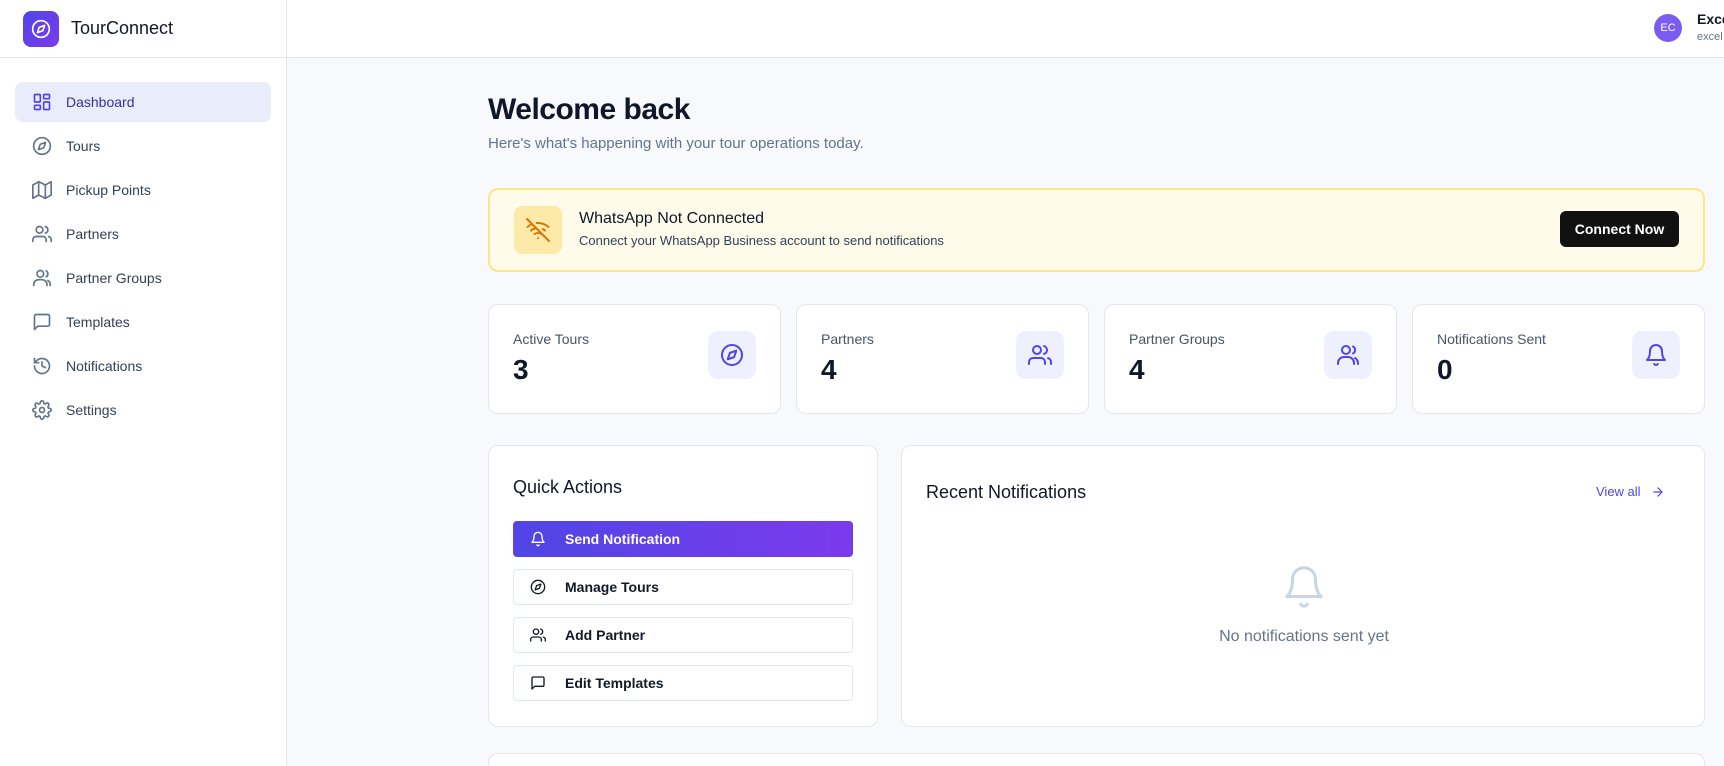  I want to click on page-title: Welcome back, so click(589, 109).